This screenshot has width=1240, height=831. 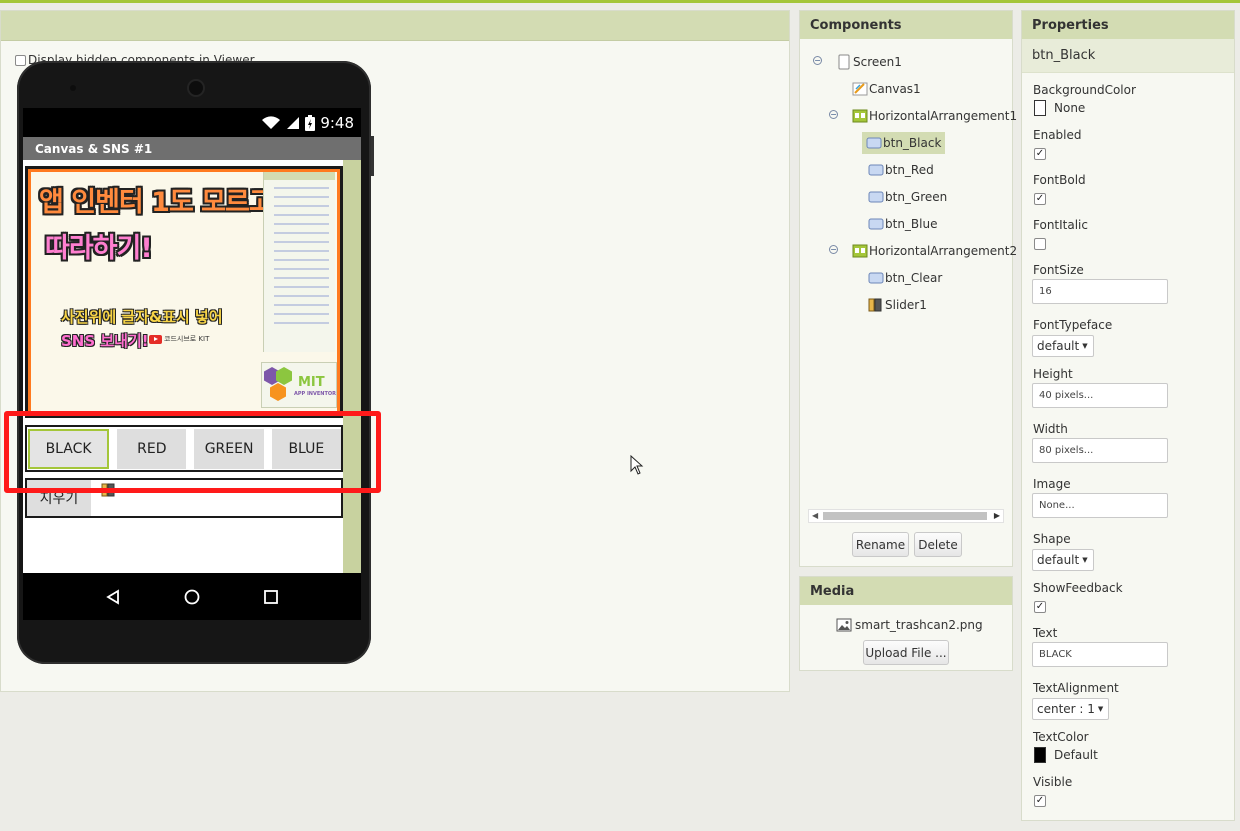 What do you see at coordinates (192, 148) in the screenshot?
I see `app-title-bar: Canvas & SNS #1` at bounding box center [192, 148].